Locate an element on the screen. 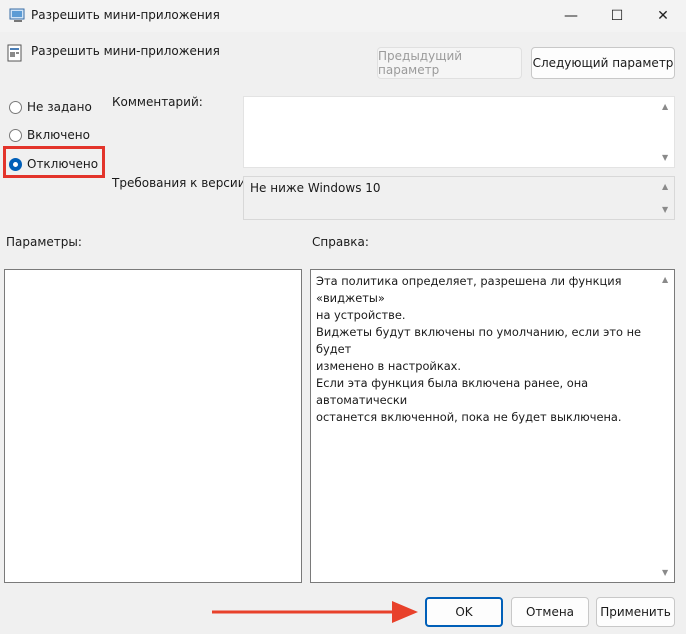 This screenshot has width=686, height=634. maximize-button: ☐ is located at coordinates (617, 16).